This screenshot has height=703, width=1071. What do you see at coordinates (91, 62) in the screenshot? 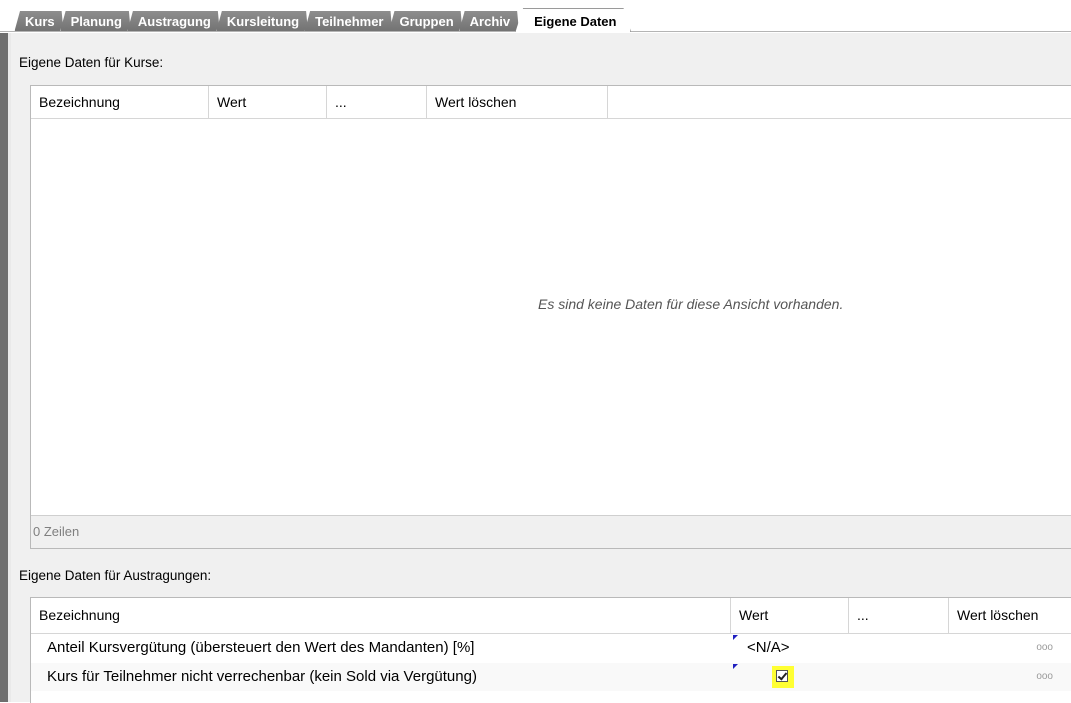
I see `kurse-section-title: Eigene Daten für Kurse:` at bounding box center [91, 62].